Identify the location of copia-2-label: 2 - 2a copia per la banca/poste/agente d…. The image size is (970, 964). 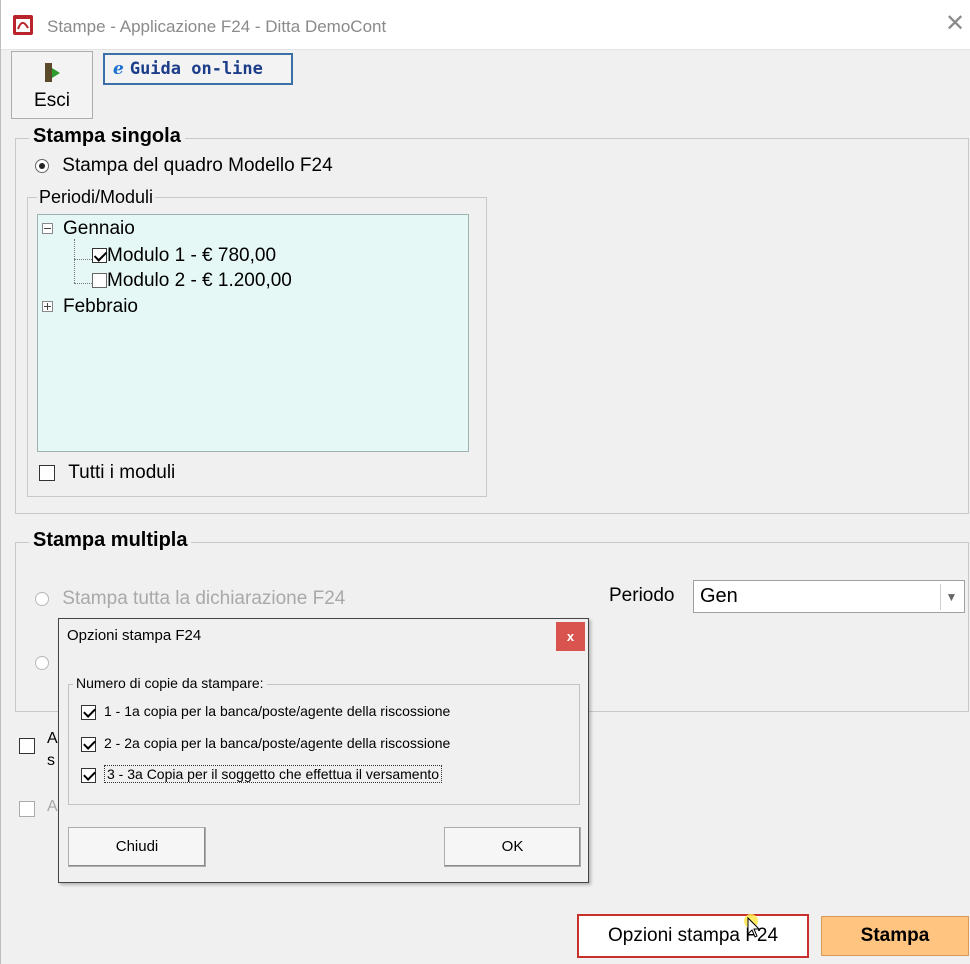
(277, 743).